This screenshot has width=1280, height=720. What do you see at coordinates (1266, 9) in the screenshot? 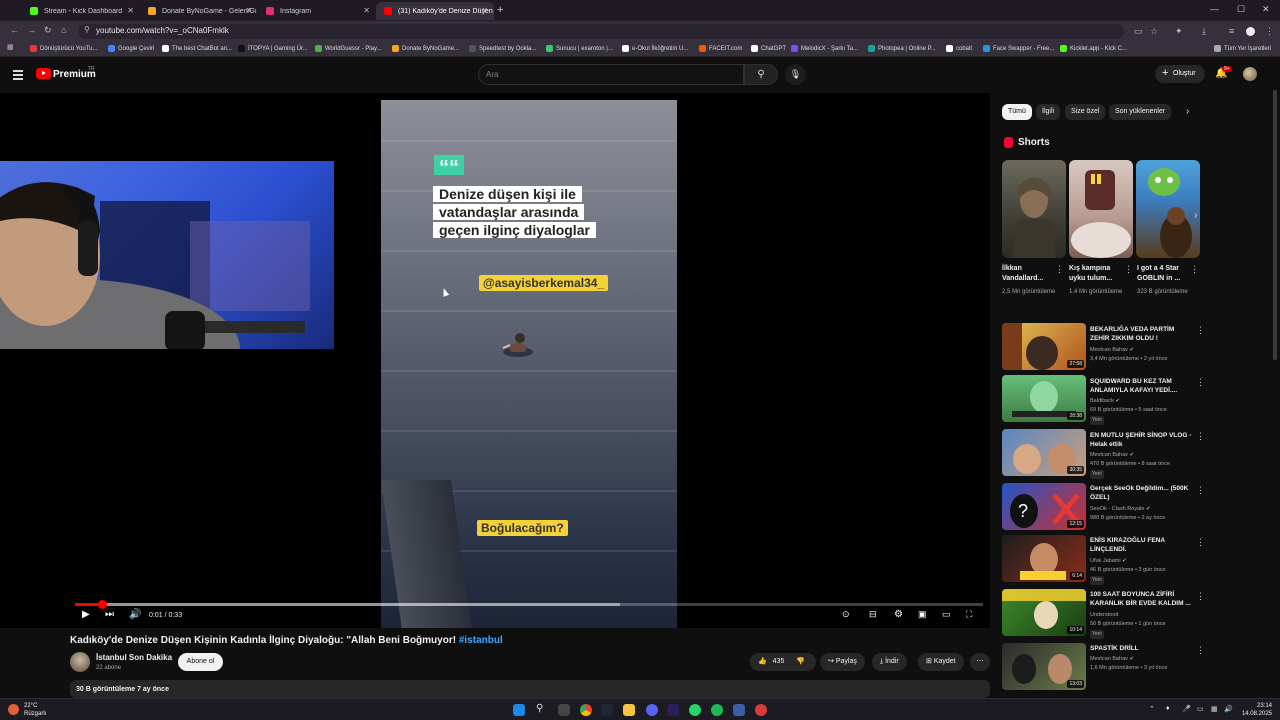
I see `close-window-icon: ✕` at bounding box center [1266, 9].